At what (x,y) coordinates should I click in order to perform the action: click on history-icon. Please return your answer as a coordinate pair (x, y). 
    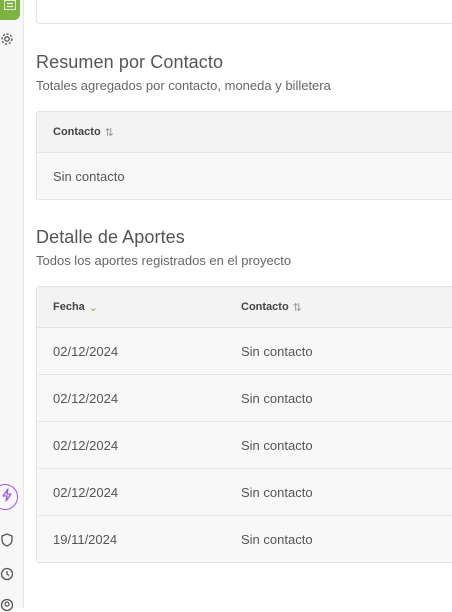
    Looking at the image, I should click on (7, 574).